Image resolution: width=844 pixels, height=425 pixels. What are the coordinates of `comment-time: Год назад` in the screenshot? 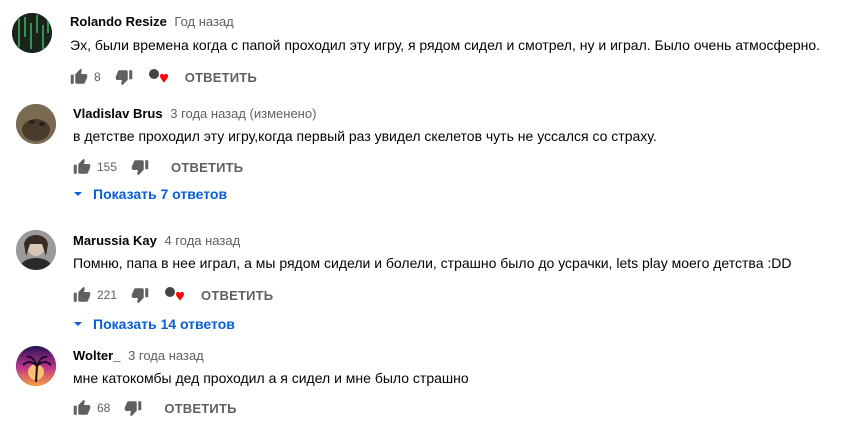 It's located at (203, 21).